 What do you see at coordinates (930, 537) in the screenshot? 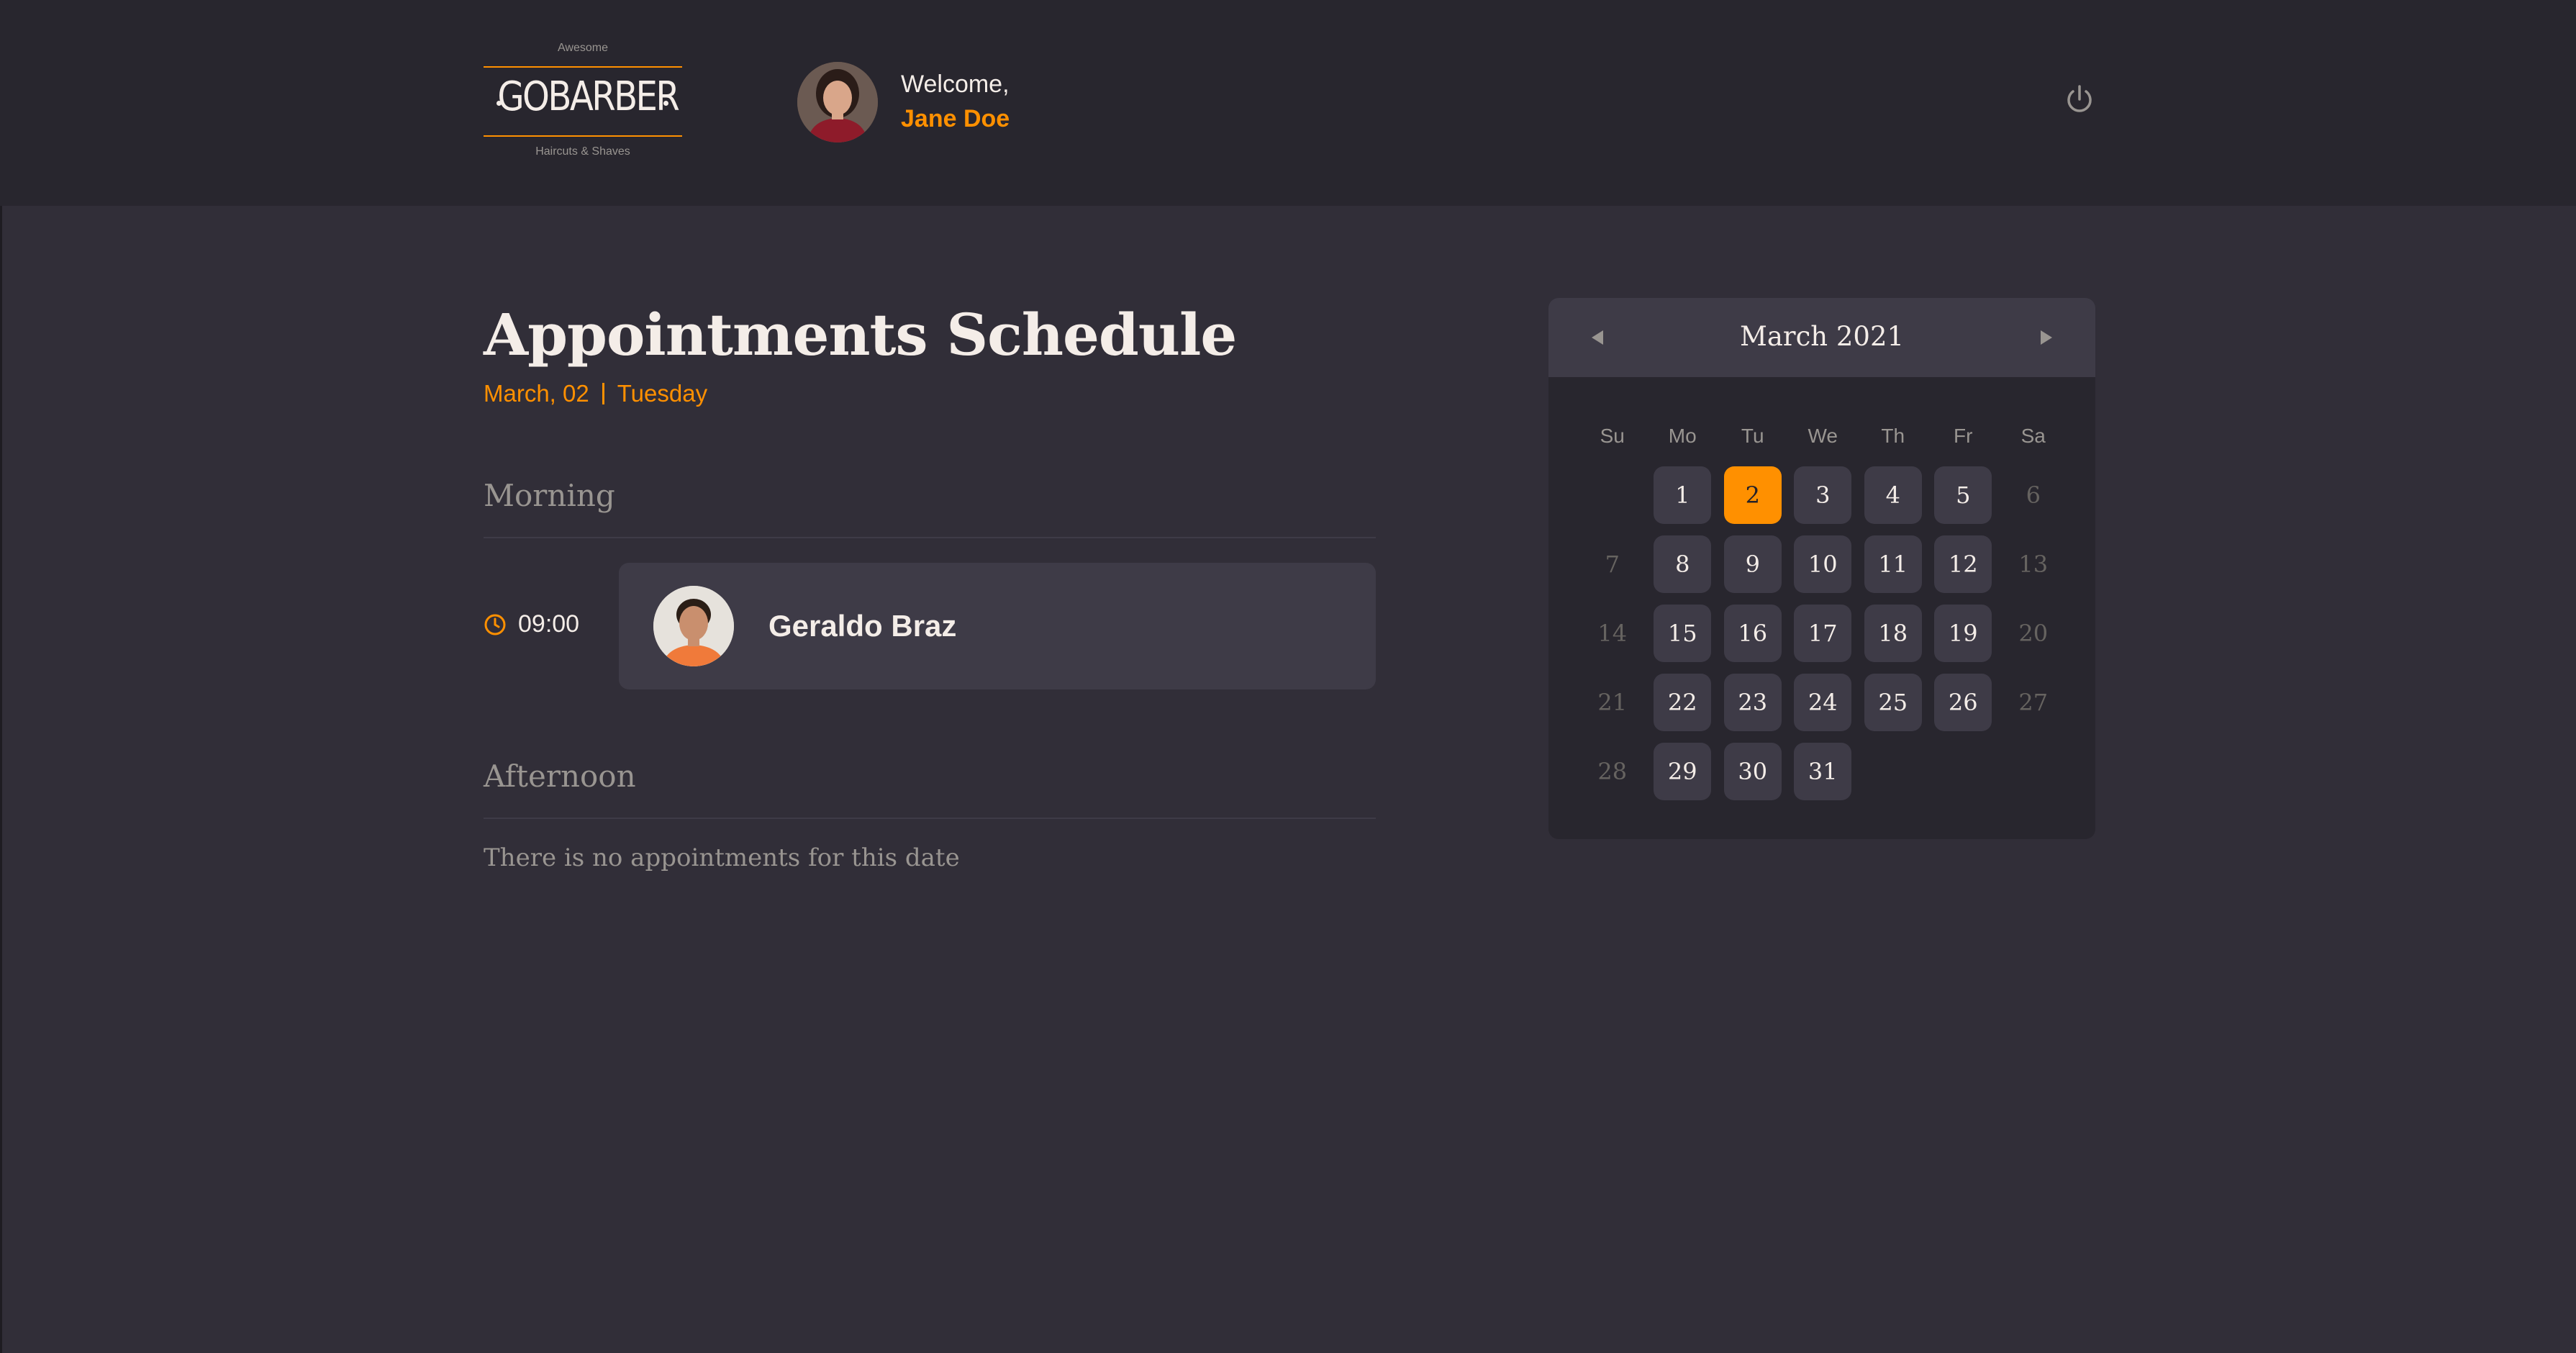
I see `morning-divider` at bounding box center [930, 537].